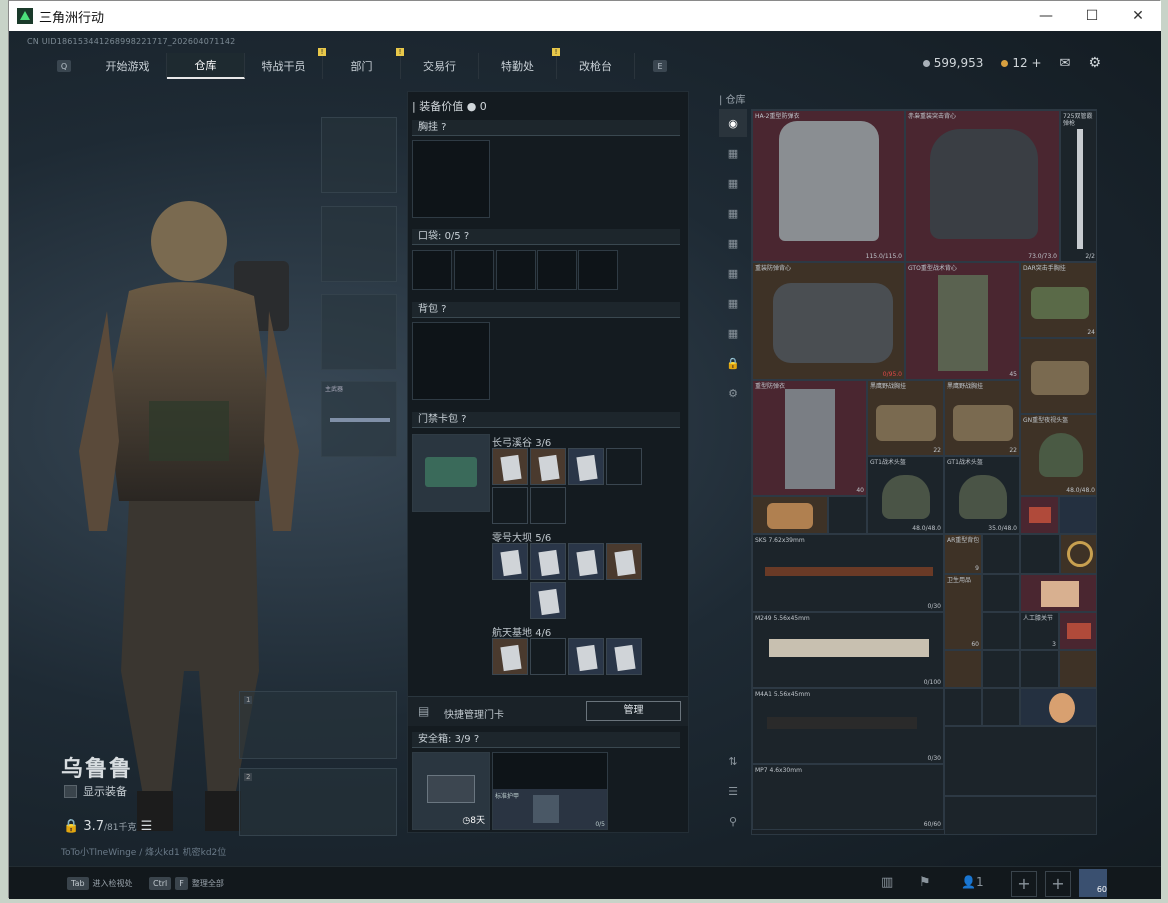 The height and width of the screenshot is (903, 1168). What do you see at coordinates (809, 438) in the screenshot?
I see `stash-item: 重型防弹衣 40` at bounding box center [809, 438].